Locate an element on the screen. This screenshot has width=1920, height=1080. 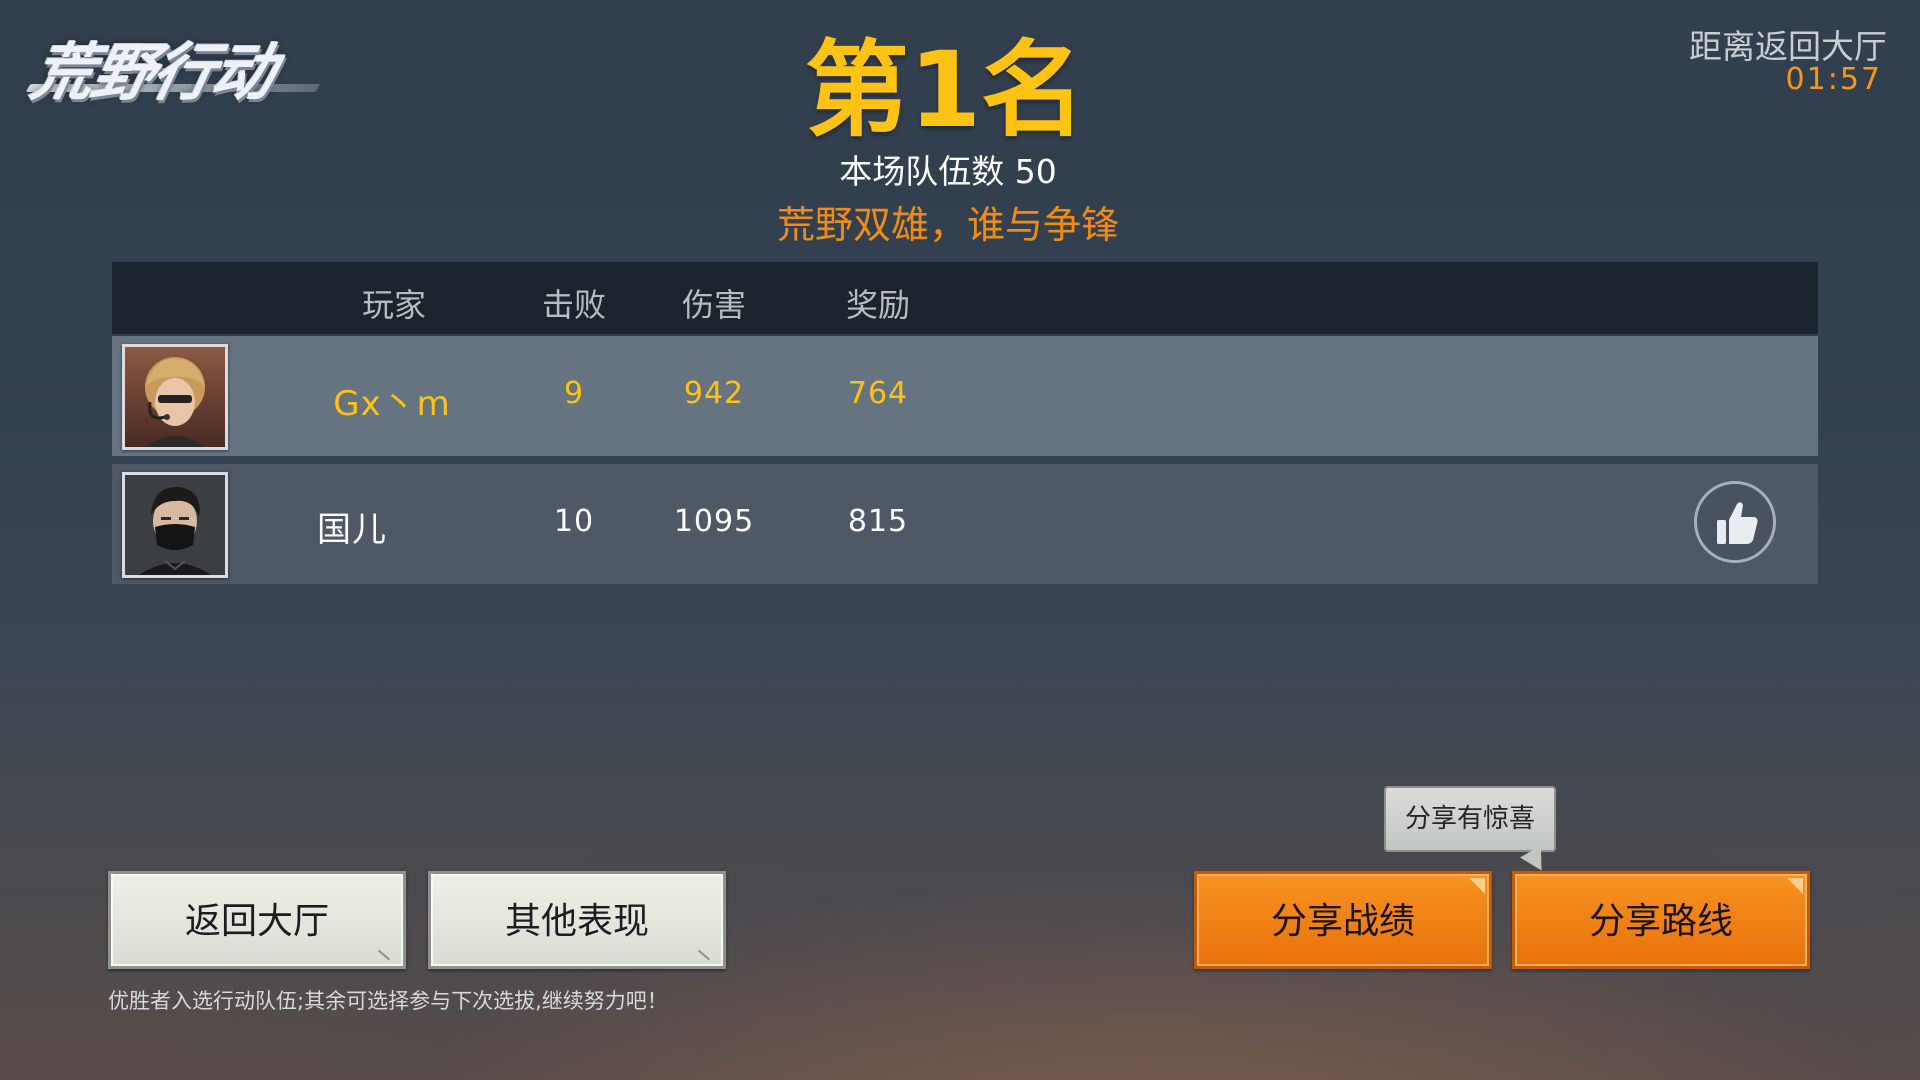
player-reward: 764 is located at coordinates (878, 393).